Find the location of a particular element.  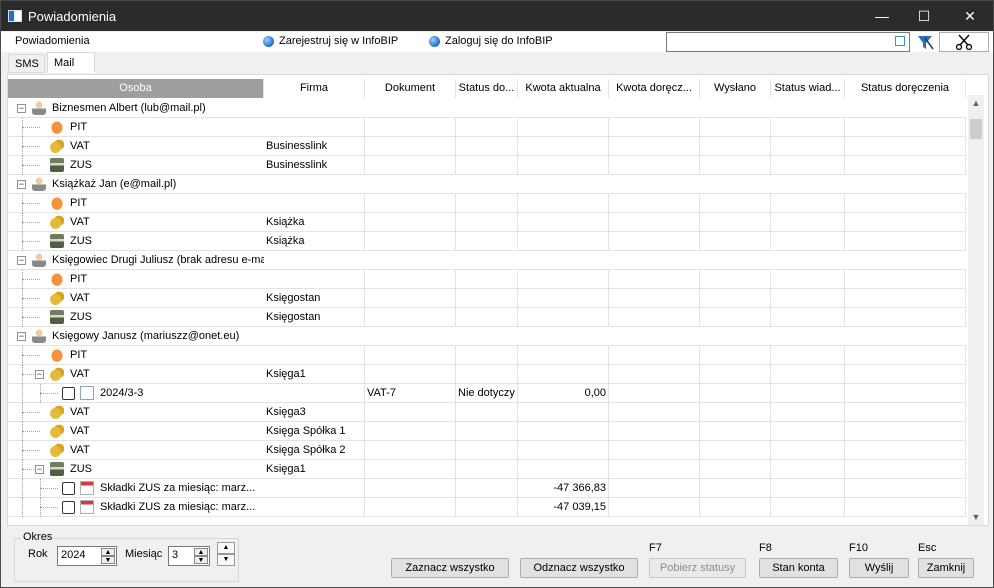

month-down-icon: ▼ is located at coordinates (201, 560).